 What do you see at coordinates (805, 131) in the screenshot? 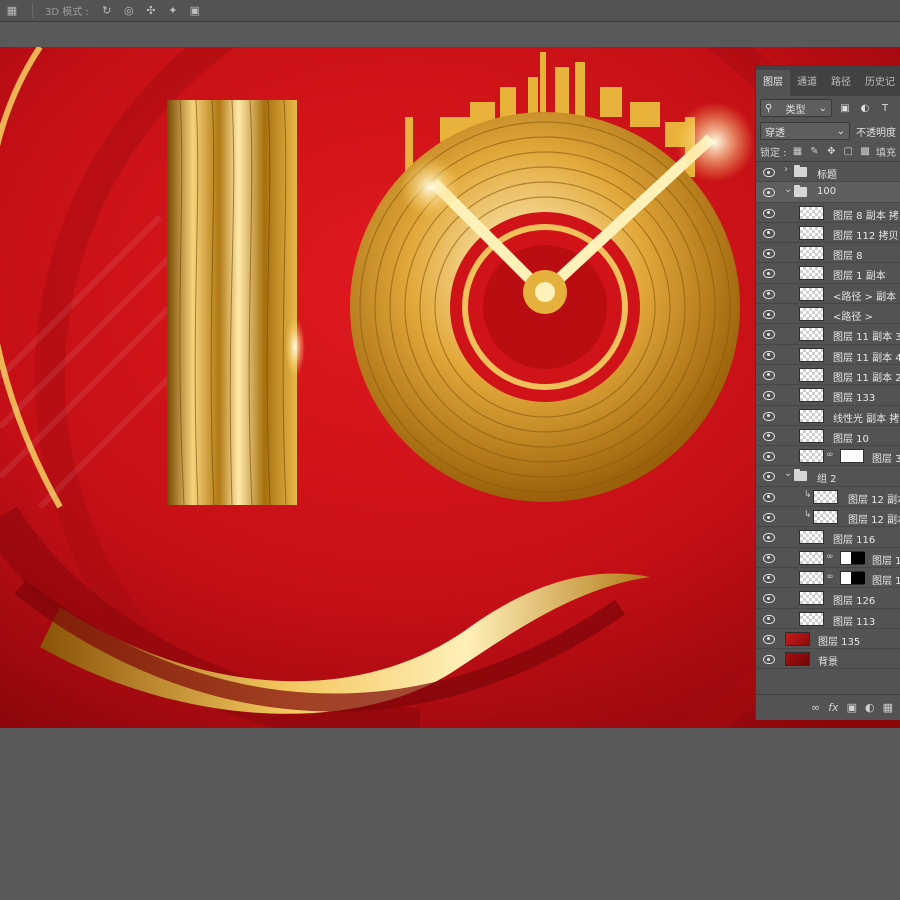
I see `blend-mode-select: 穿透 ⌄` at bounding box center [805, 131].